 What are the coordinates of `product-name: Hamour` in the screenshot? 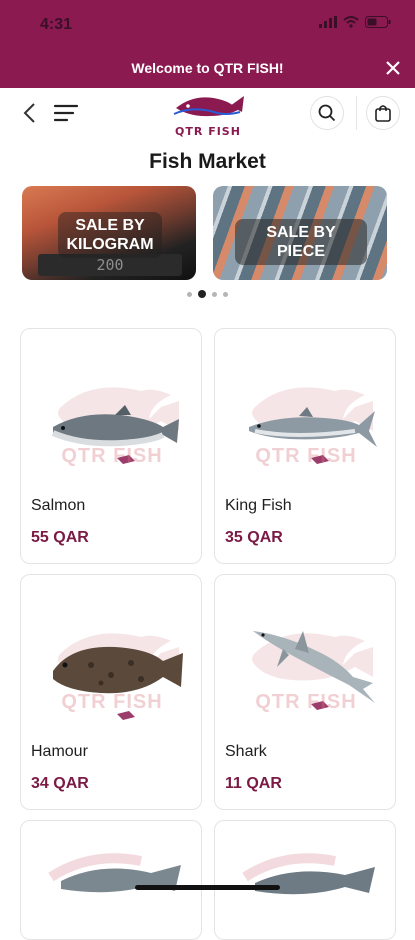 It's located at (59, 751).